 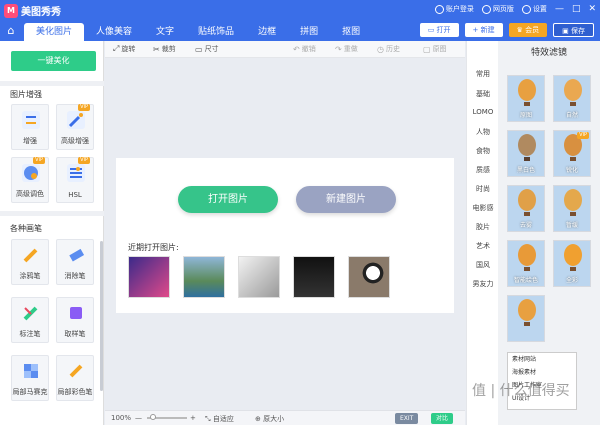 I want to click on tab-stickers: 贴纸饰品, so click(x=216, y=32).